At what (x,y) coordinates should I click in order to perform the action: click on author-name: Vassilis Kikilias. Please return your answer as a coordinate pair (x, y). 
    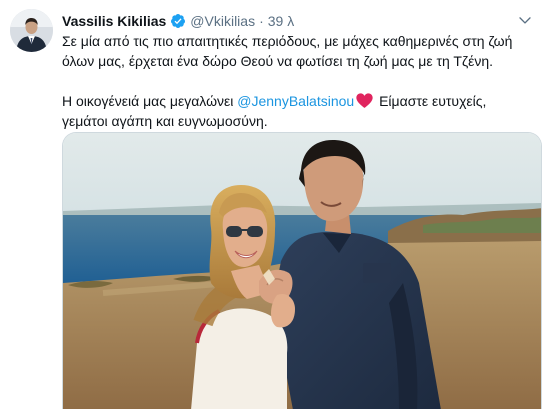
    Looking at the image, I should click on (114, 21).